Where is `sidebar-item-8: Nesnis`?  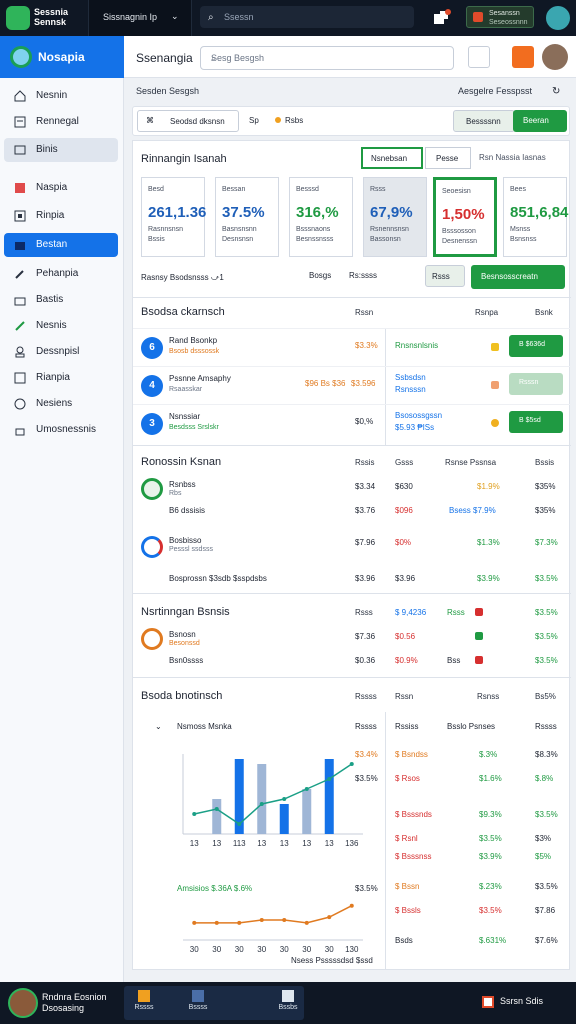
sidebar-item-8: Nesnis is located at coordinates (61, 326).